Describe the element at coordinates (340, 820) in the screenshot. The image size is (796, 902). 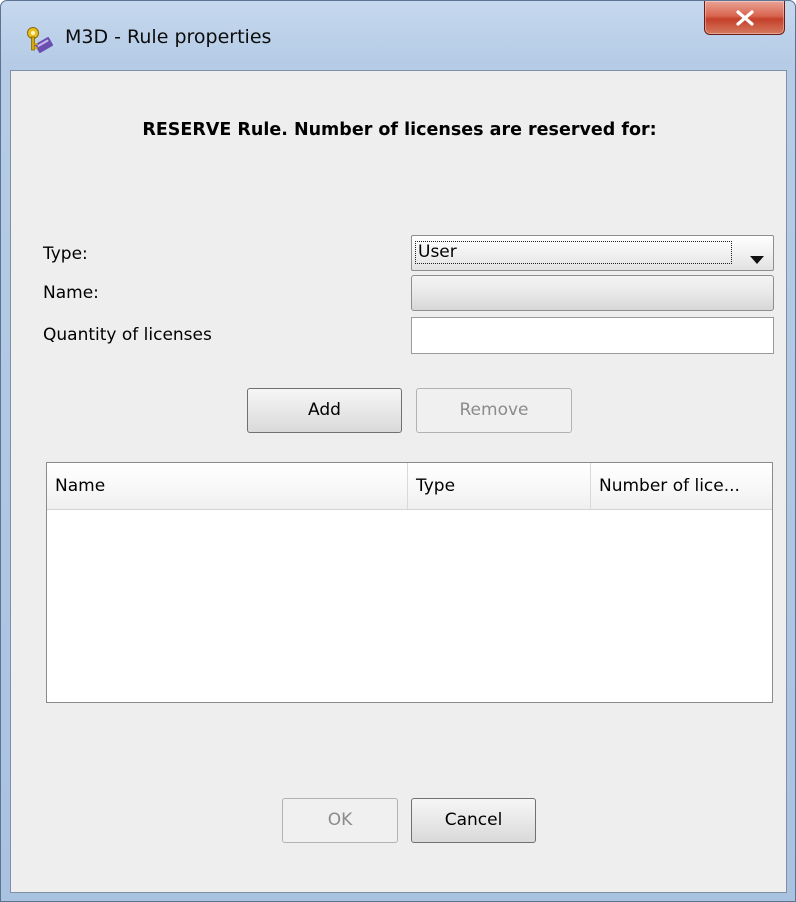
I see `ok-button: OK` at that location.